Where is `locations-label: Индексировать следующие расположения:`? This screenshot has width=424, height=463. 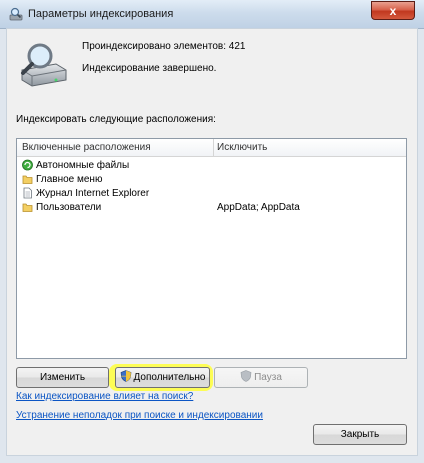
locations-label: Индексировать следующие расположения: is located at coordinates (116, 119).